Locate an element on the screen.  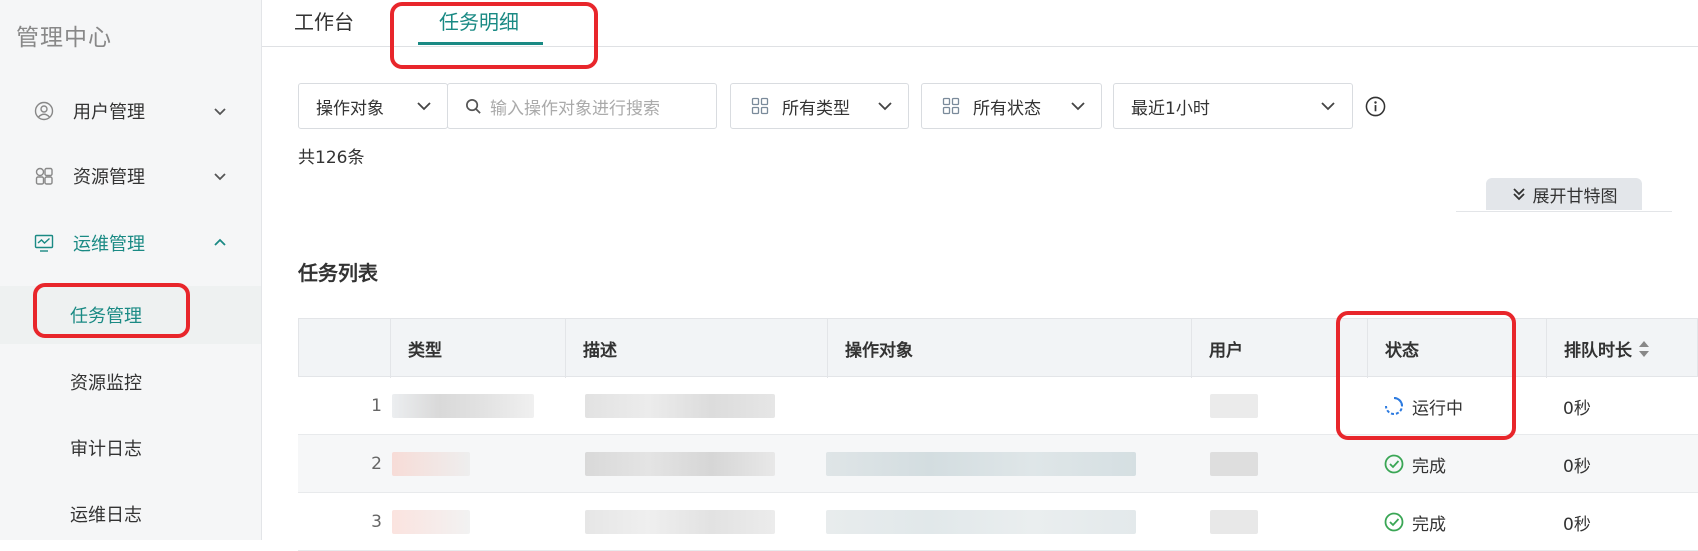
chevron-up-icon is located at coordinates (220, 242).